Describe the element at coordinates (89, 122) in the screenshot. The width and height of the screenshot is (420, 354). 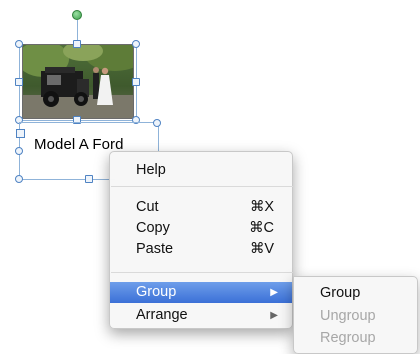
I see `caption-frame-top` at that location.